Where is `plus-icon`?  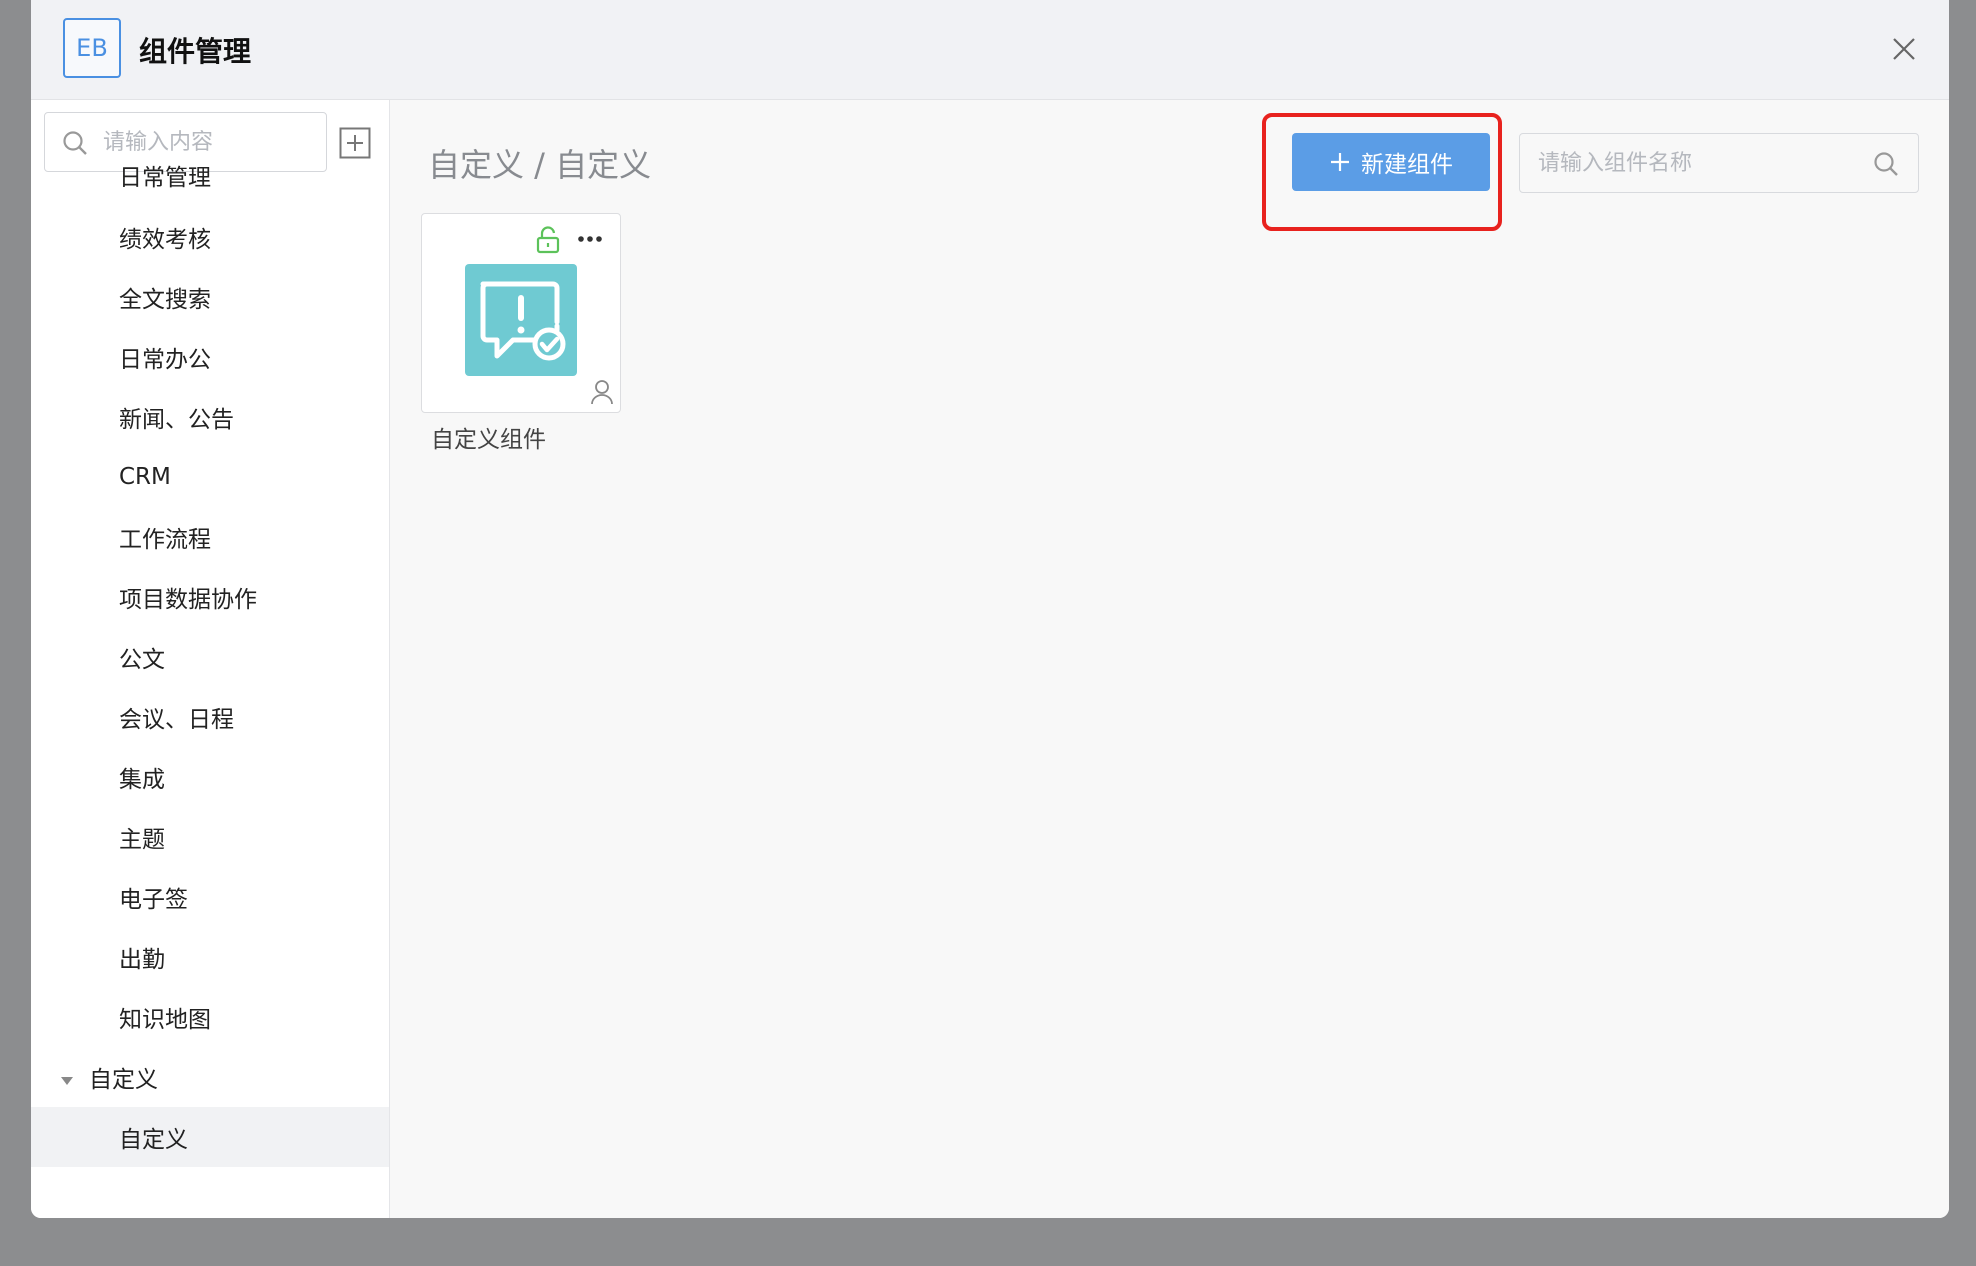 plus-icon is located at coordinates (1340, 162).